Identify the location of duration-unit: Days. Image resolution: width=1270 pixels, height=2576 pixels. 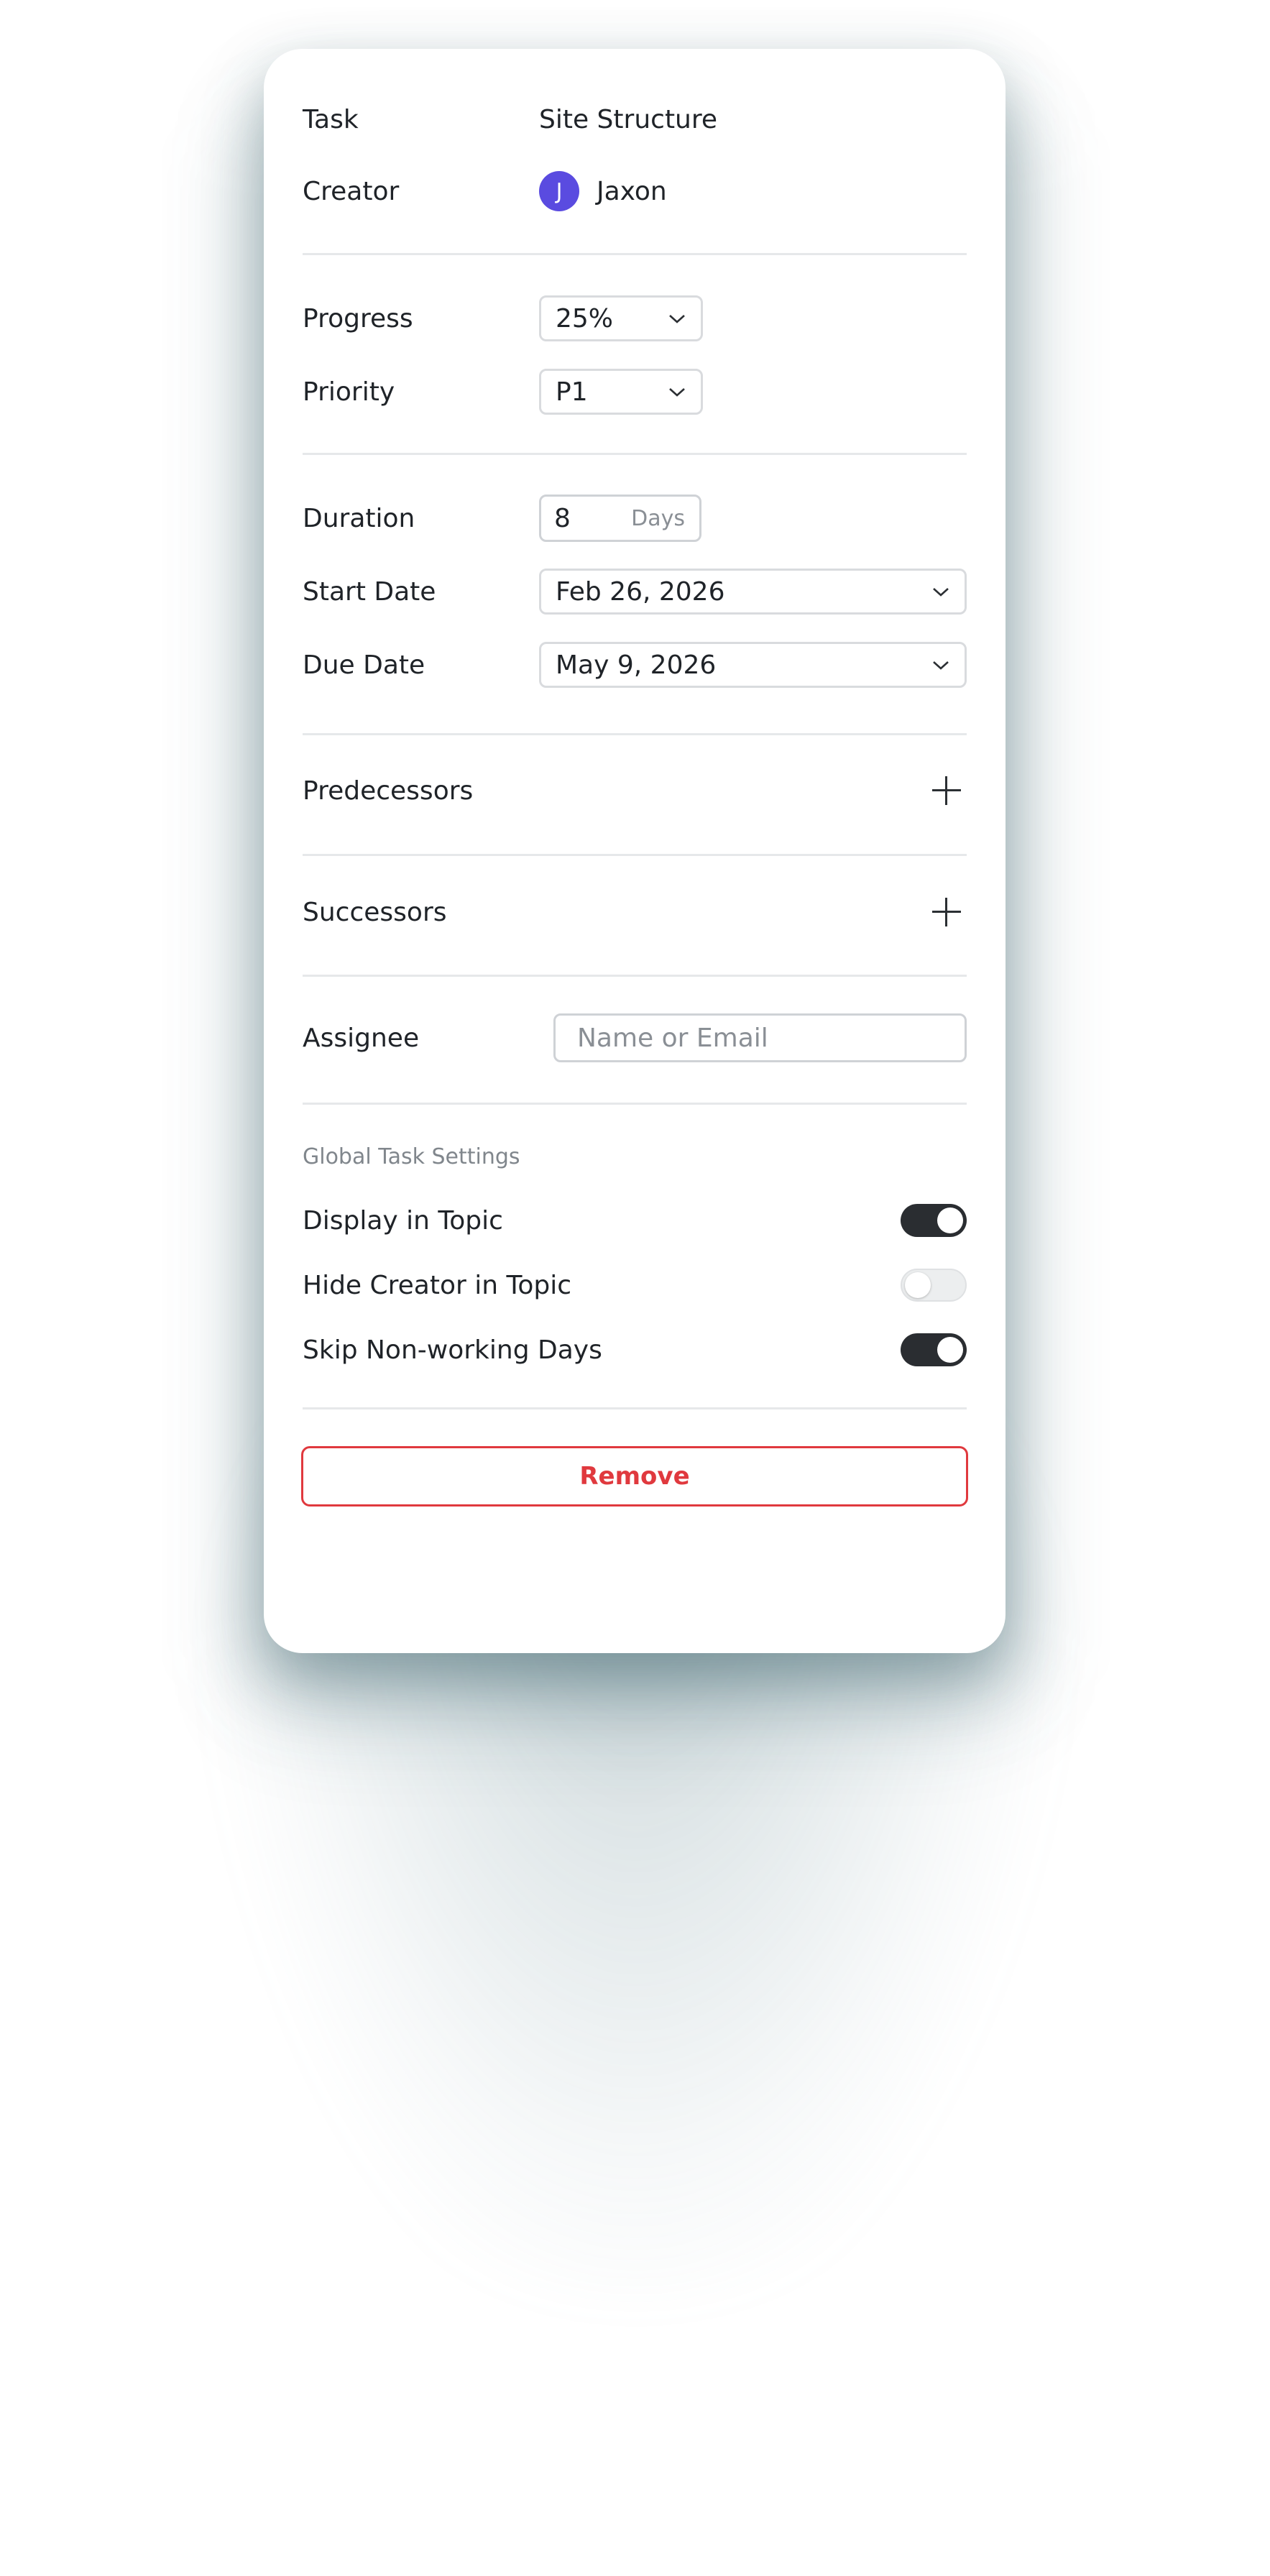
(658, 518).